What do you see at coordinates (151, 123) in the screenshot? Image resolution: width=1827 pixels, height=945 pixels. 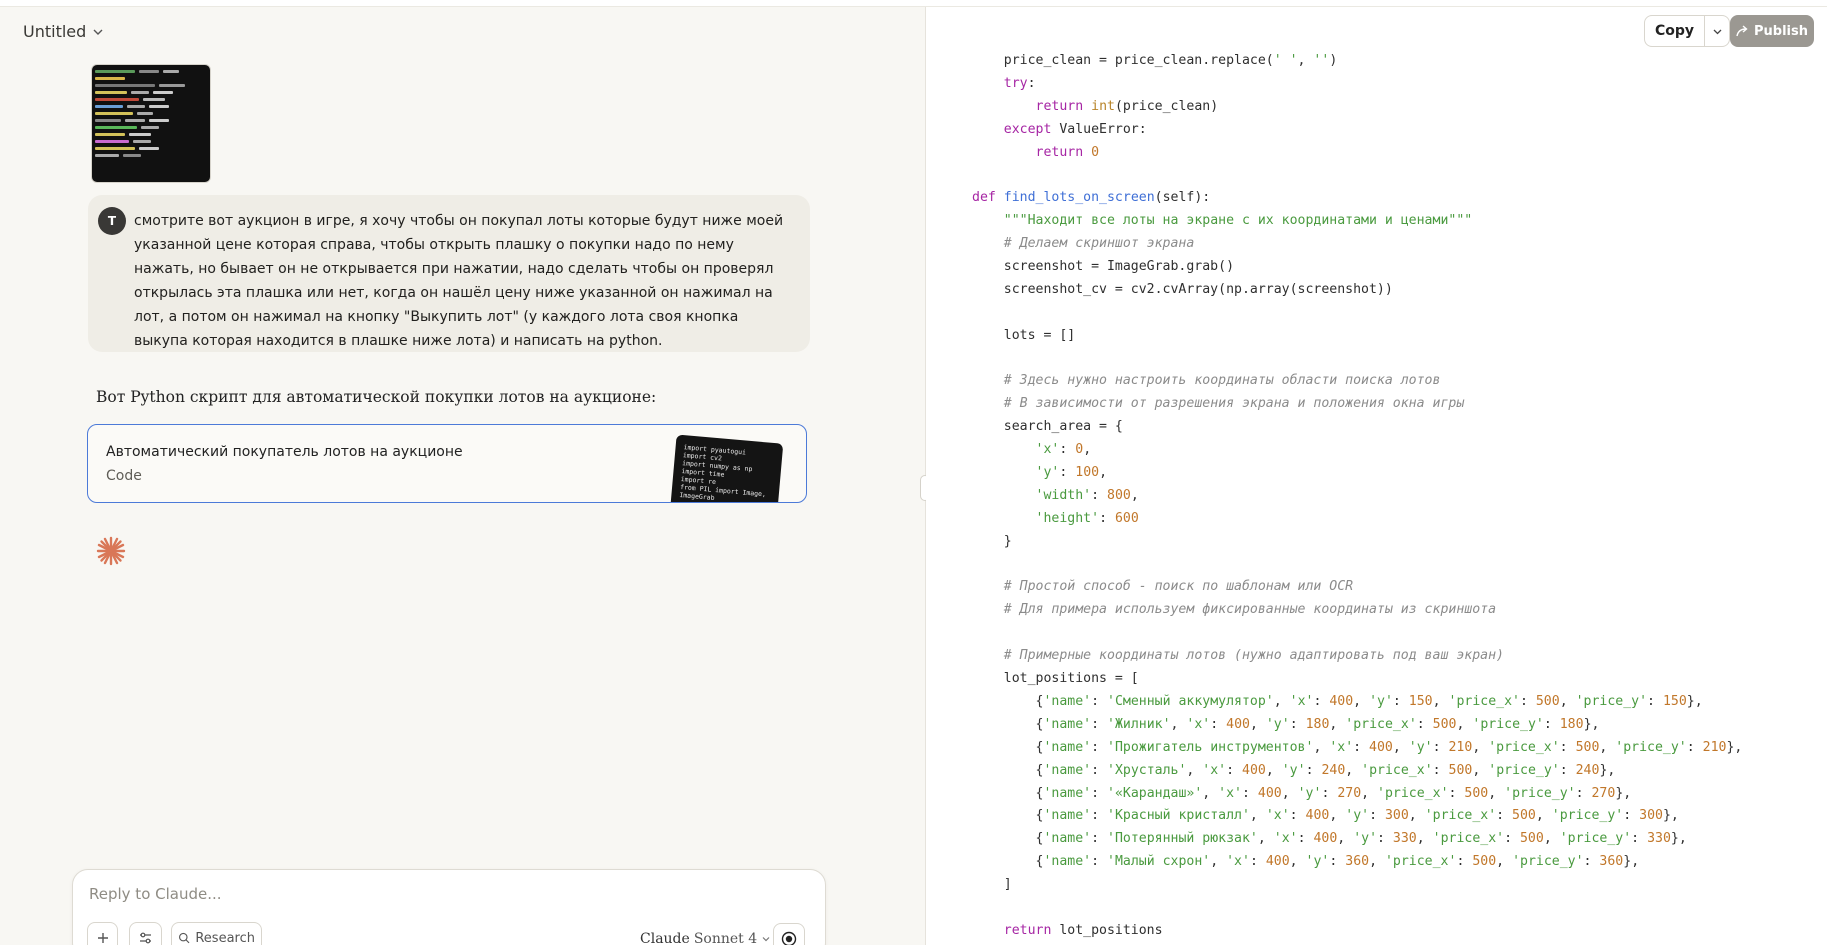 I see `attached-screenshot-thumbnail` at bounding box center [151, 123].